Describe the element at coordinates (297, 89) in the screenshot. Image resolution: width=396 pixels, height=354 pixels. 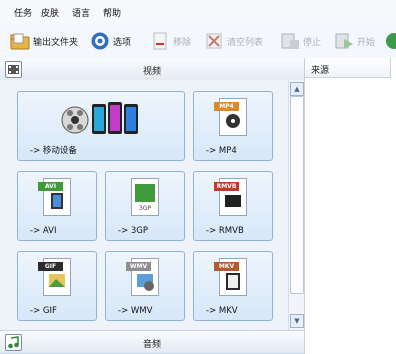
I see `scroll-up-button: ▲` at that location.